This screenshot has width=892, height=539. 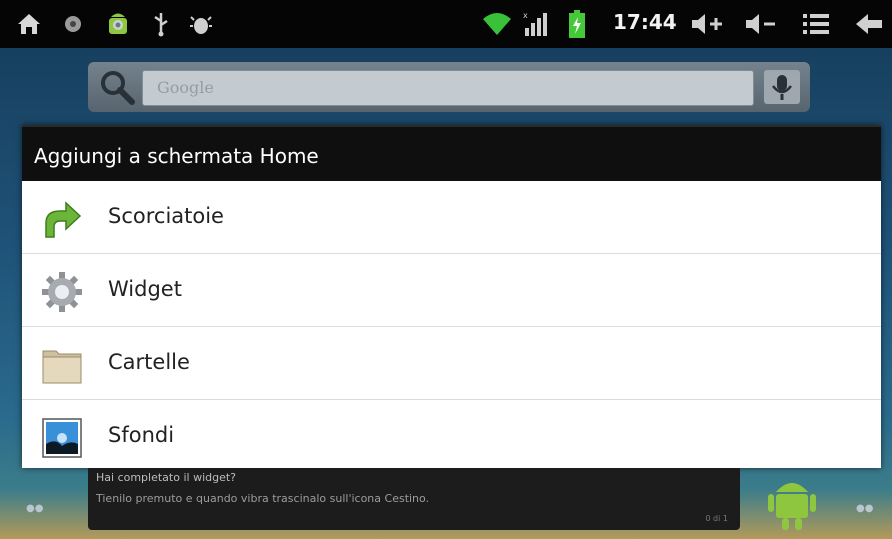 What do you see at coordinates (166, 477) in the screenshot?
I see `hint-title: Hai completato il widget?` at bounding box center [166, 477].